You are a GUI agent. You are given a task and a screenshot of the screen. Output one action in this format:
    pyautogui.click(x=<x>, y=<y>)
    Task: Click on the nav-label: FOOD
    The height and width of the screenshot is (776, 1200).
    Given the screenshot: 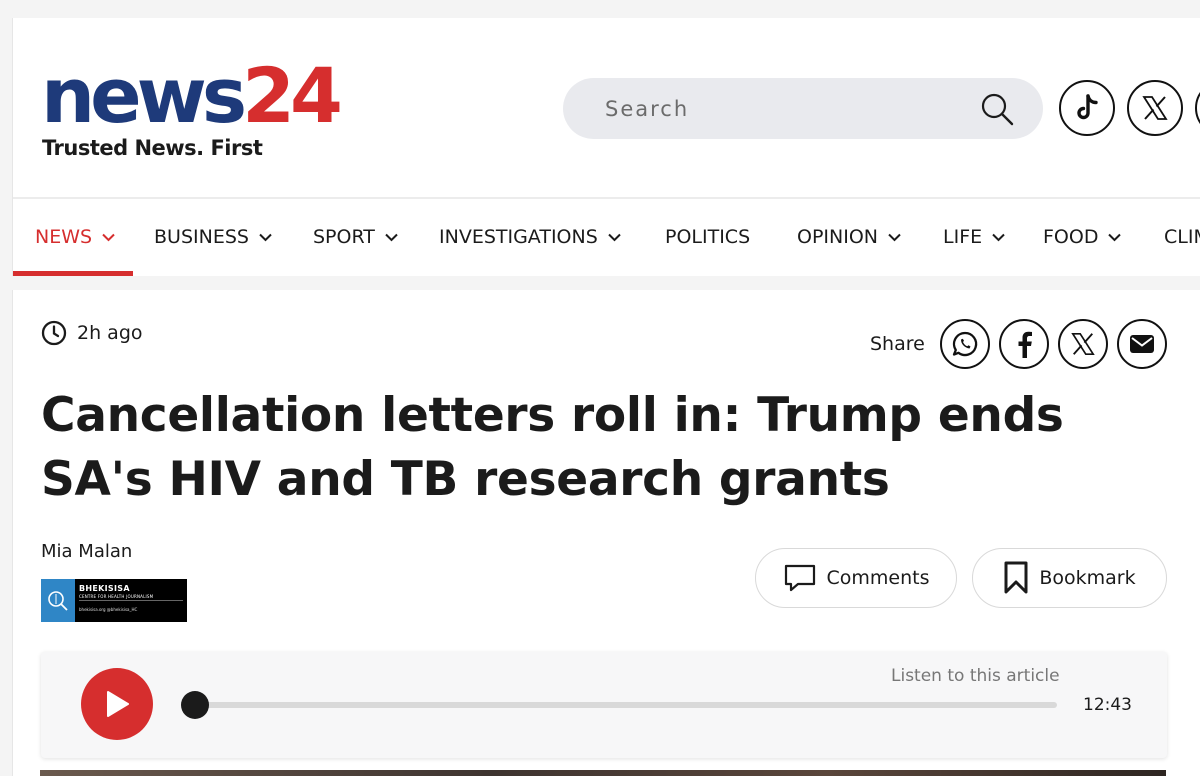 What is the action you would take?
    pyautogui.click(x=1071, y=237)
    